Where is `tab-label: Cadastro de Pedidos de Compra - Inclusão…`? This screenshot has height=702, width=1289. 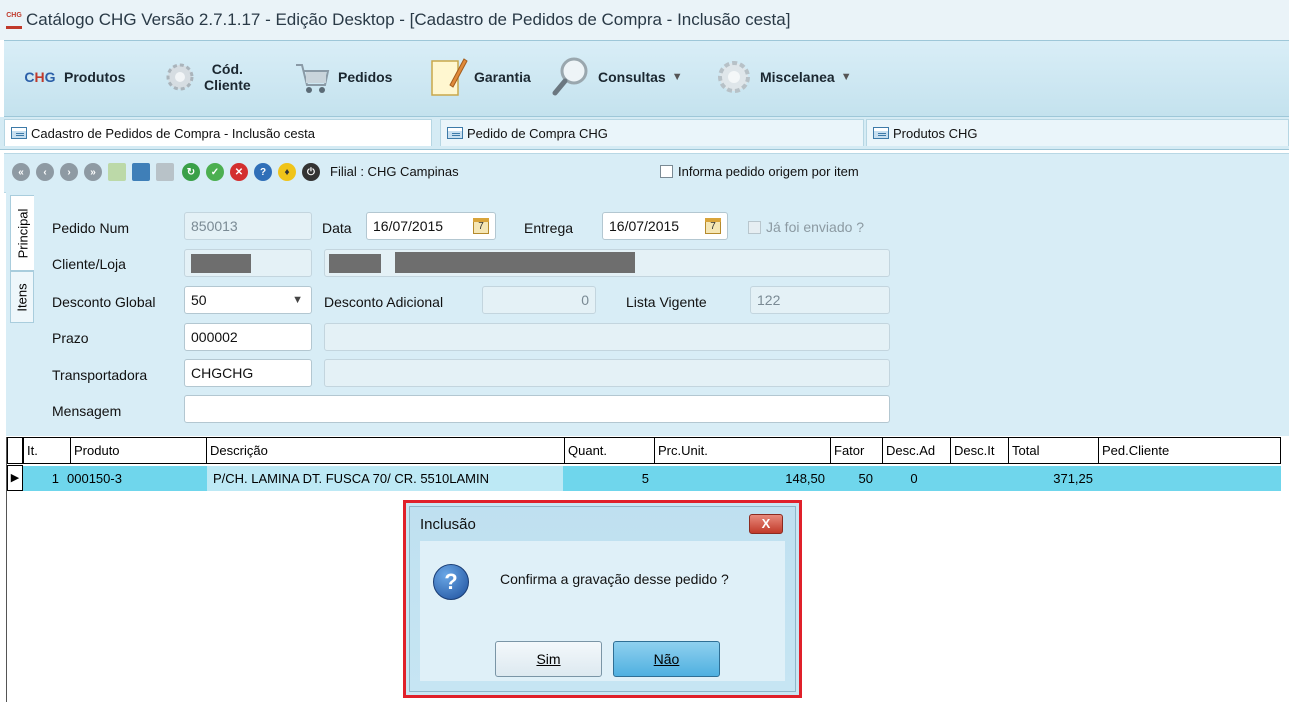 tab-label: Cadastro de Pedidos de Compra - Inclusão… is located at coordinates (173, 133).